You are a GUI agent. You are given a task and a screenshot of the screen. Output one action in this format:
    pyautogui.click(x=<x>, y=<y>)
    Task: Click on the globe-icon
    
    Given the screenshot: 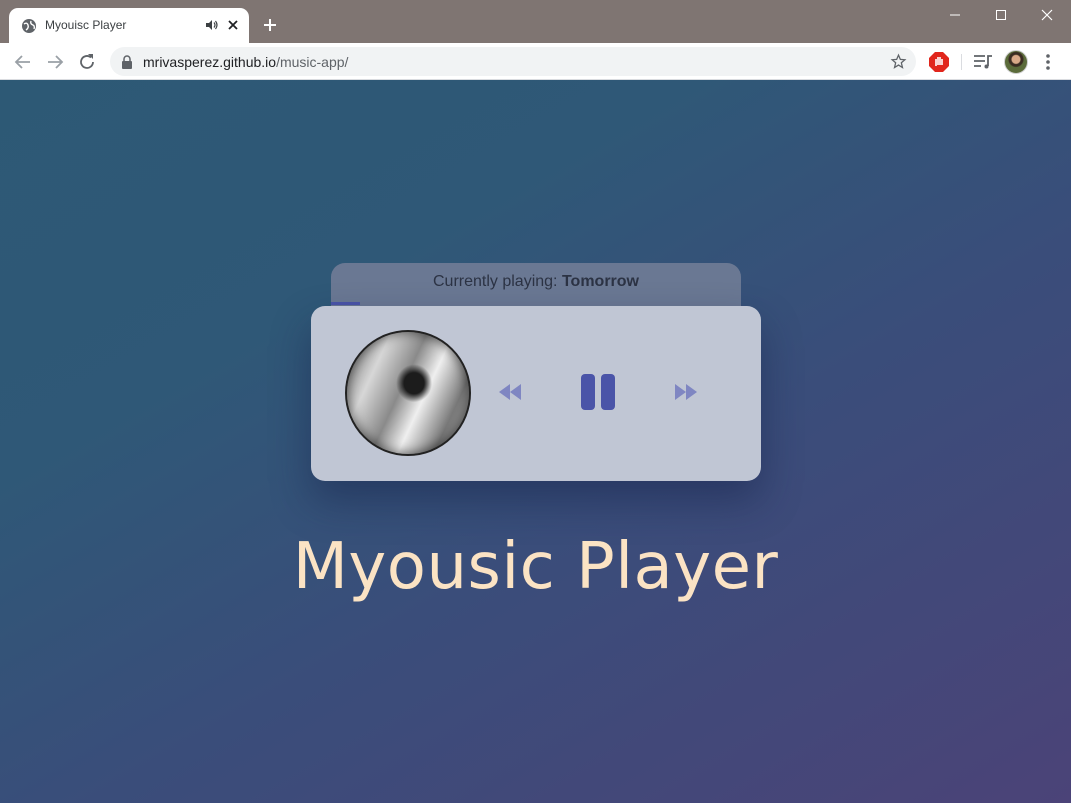 What is the action you would take?
    pyautogui.click(x=29, y=26)
    